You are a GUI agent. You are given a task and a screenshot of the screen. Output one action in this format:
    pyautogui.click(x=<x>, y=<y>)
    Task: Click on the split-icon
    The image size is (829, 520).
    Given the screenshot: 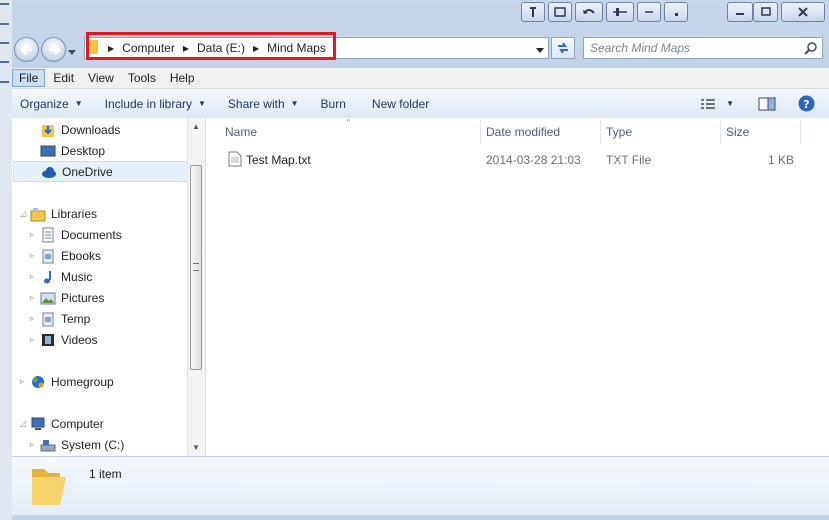 What is the action you would take?
    pyautogui.click(x=620, y=12)
    